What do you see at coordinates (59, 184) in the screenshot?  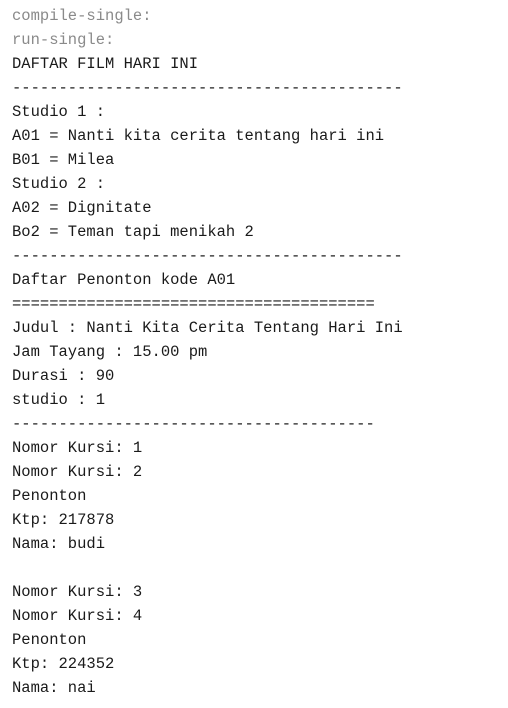 I see `console-line: Studio 2 :` at bounding box center [59, 184].